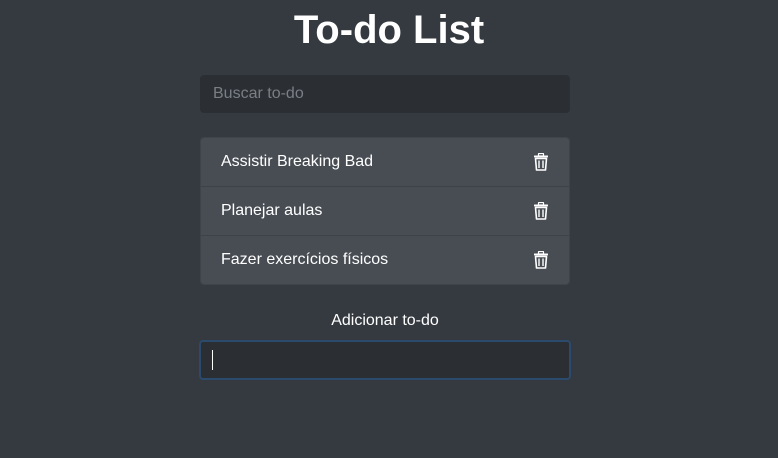  I want to click on list-item: Fazer exercícios físicos, so click(385, 260).